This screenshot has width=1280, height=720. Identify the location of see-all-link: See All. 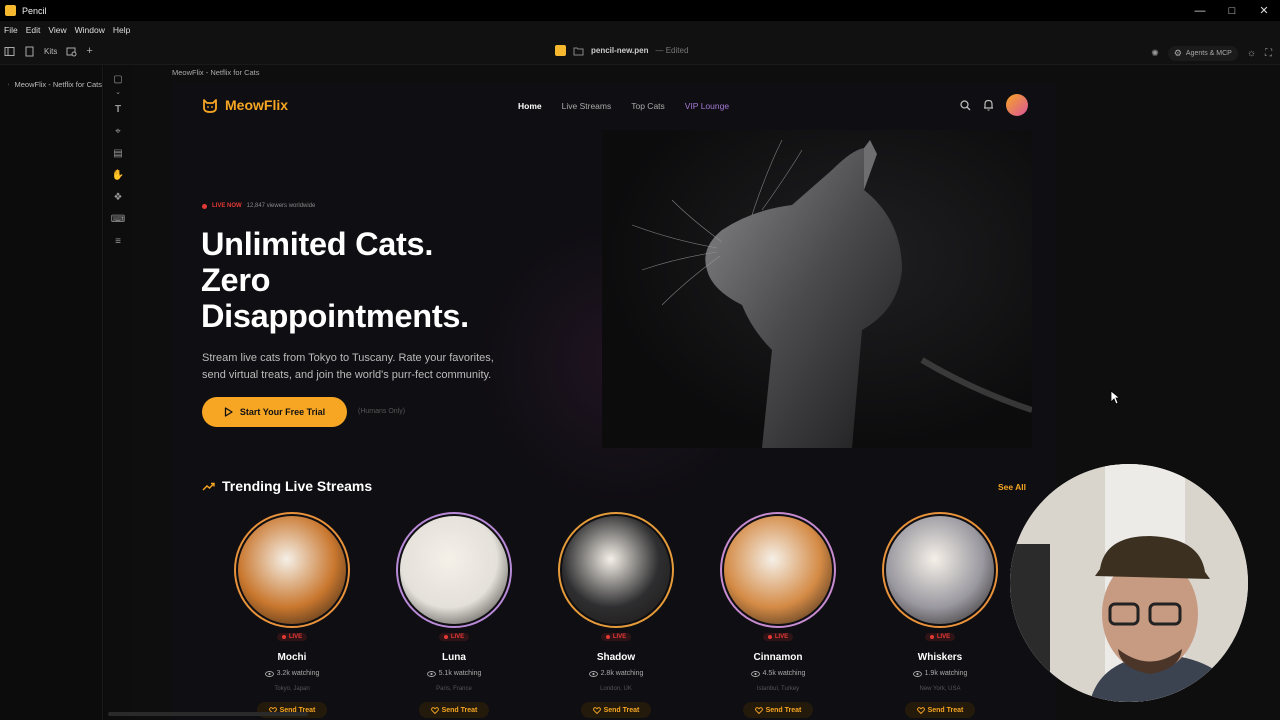
(1012, 487).